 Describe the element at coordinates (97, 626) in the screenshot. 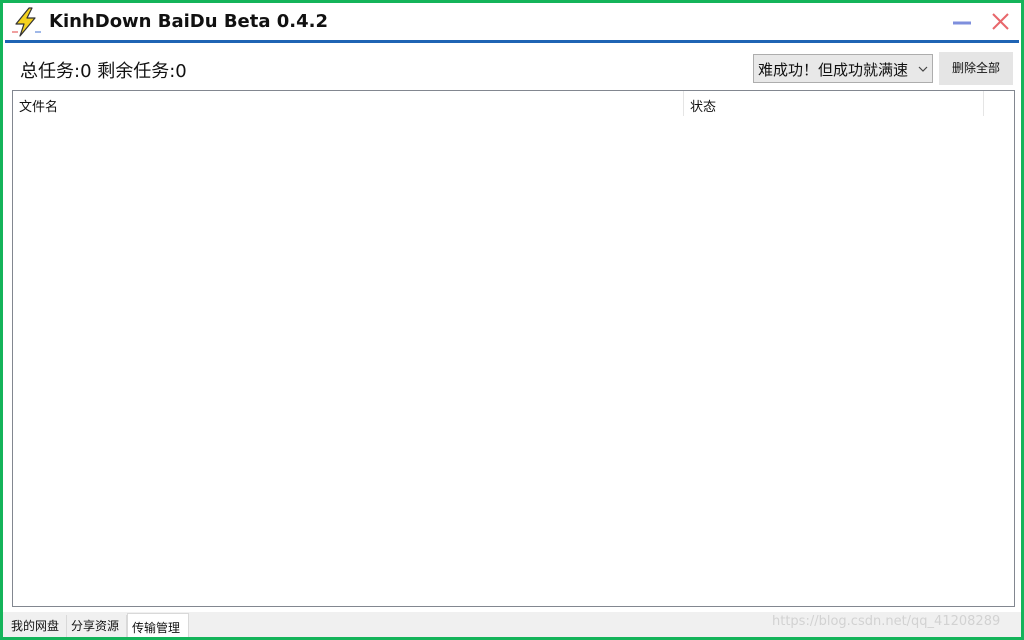

I see `tab-shared-resources: 分享资源` at that location.